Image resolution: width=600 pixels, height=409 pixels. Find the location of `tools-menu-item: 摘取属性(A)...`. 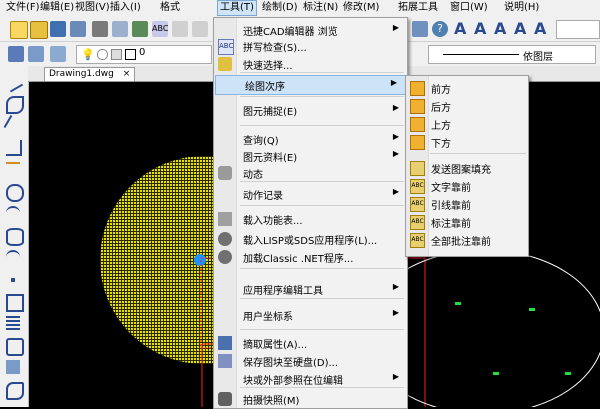

tools-menu-item: 摘取属性(A)... is located at coordinates (310, 343).